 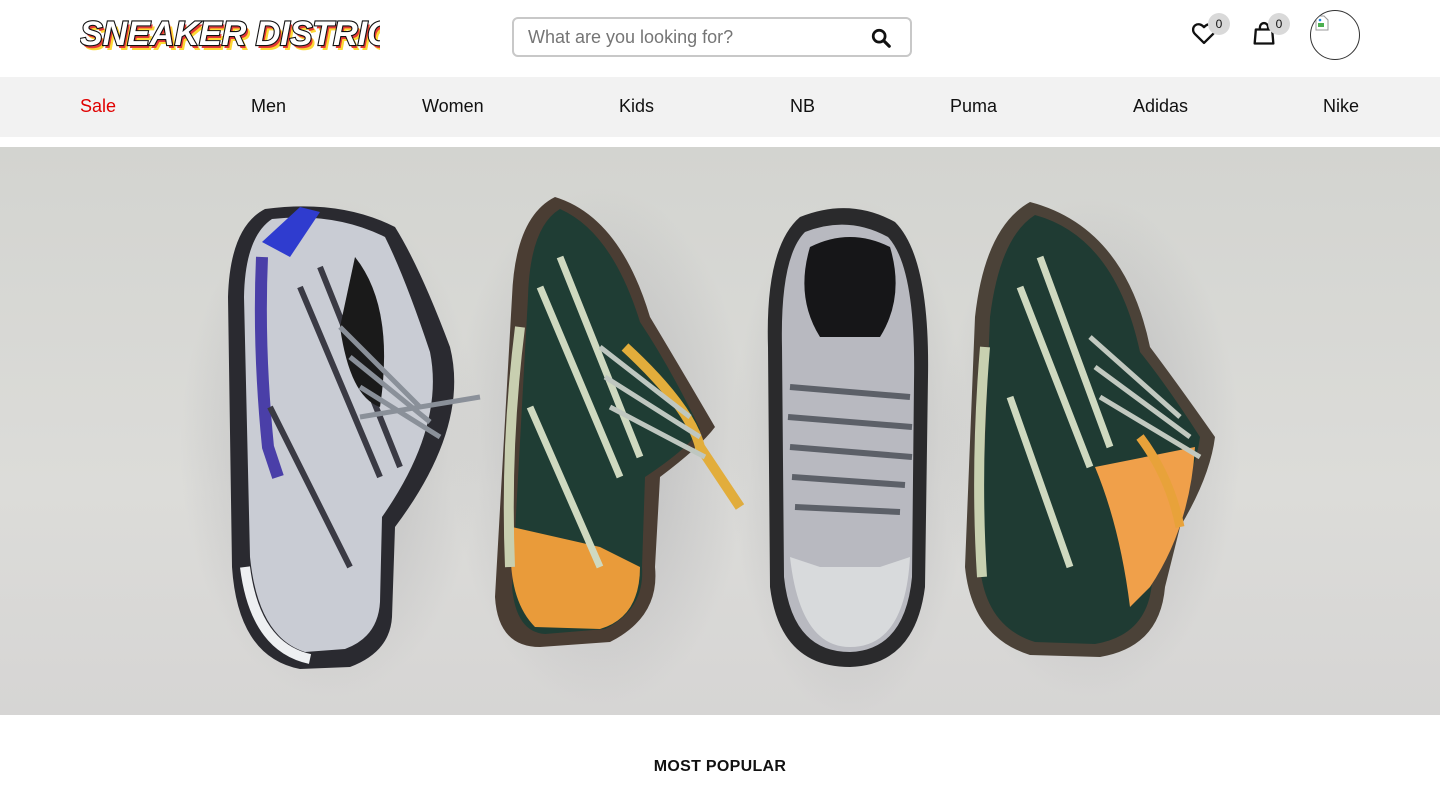 I want to click on nav-item-nike: Nike, so click(x=1341, y=106).